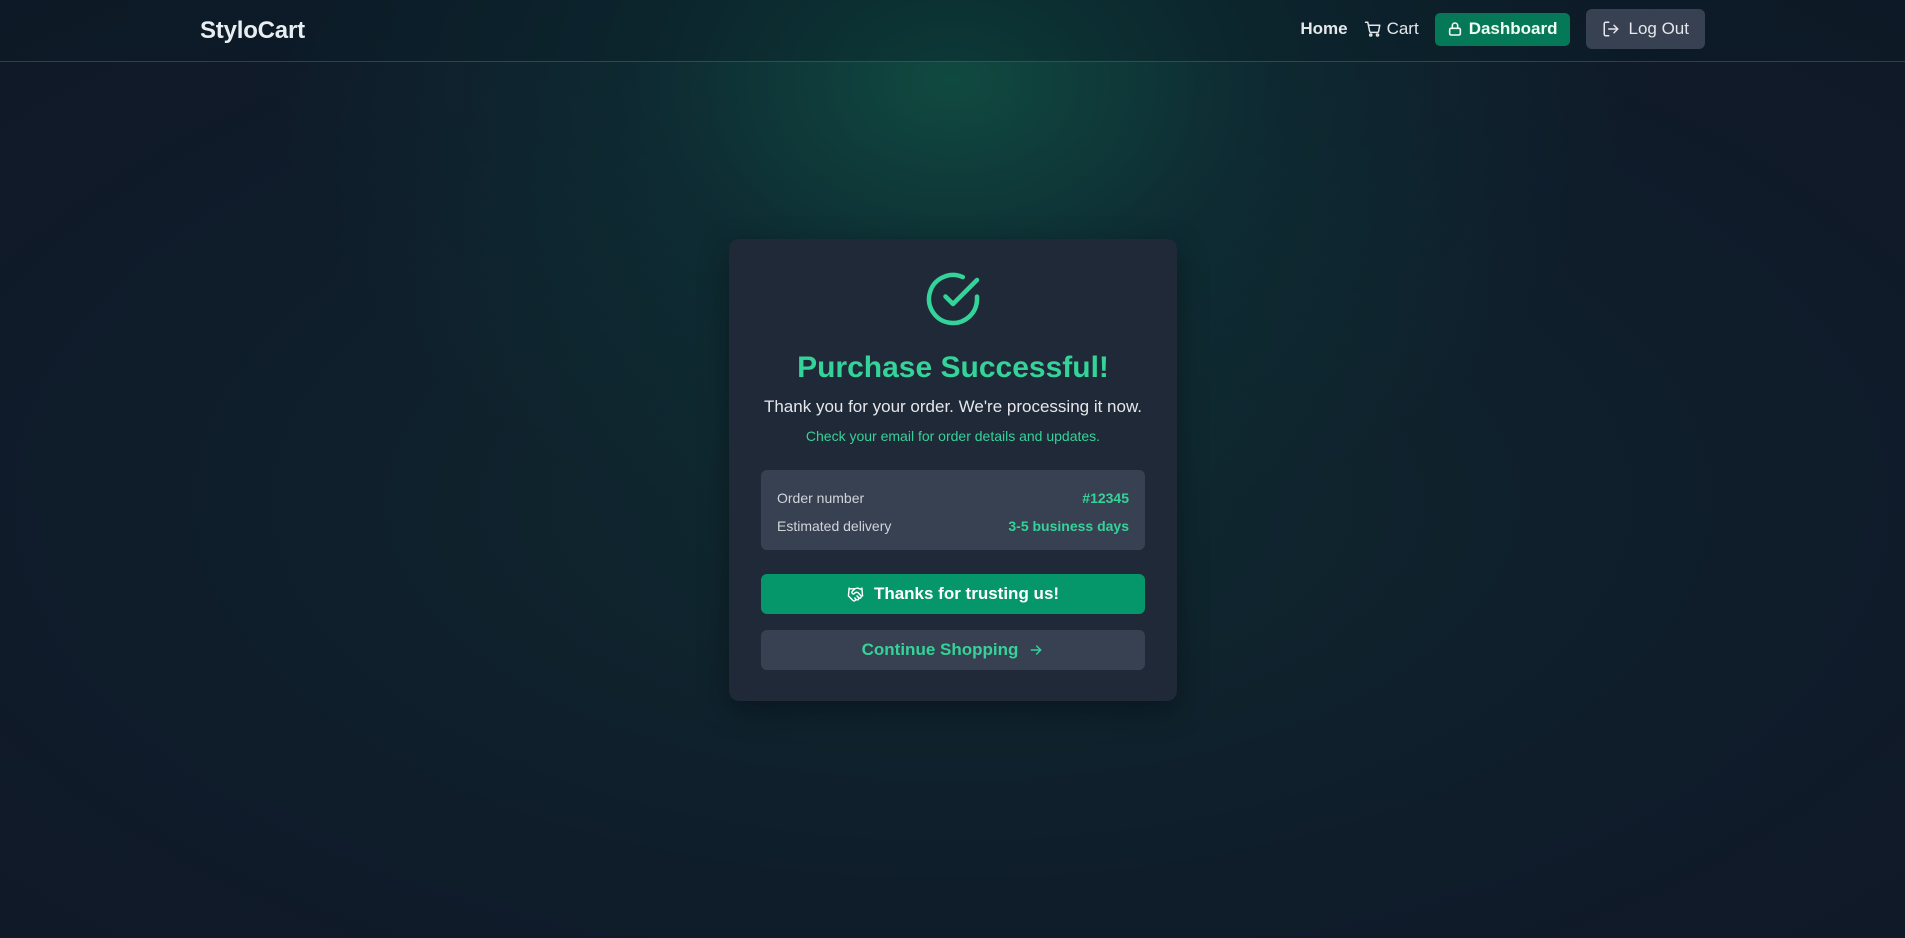 This screenshot has height=938, width=1905. What do you see at coordinates (1659, 28) in the screenshot?
I see `logout-button-label: Log Out` at bounding box center [1659, 28].